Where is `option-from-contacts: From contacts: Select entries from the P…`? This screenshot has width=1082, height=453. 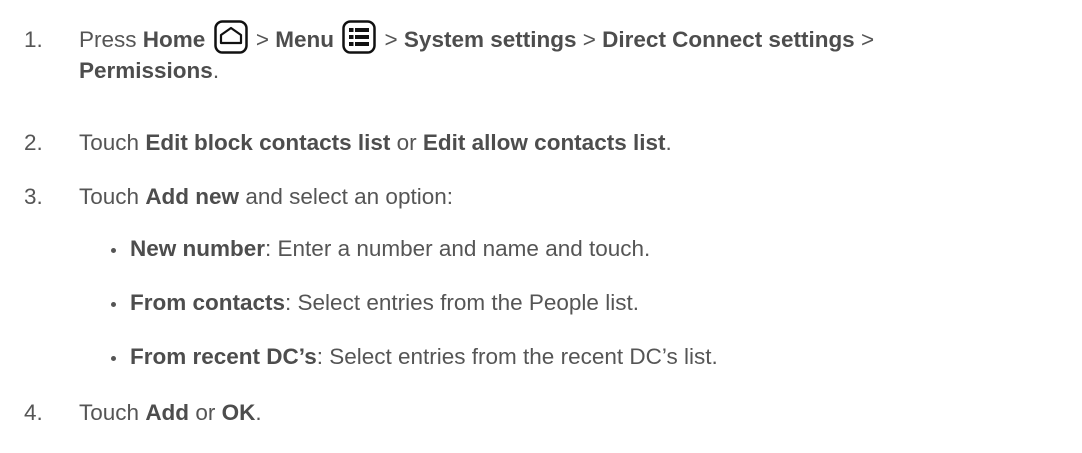 option-from-contacts: From contacts: Select entries from the P… is located at coordinates (384, 302).